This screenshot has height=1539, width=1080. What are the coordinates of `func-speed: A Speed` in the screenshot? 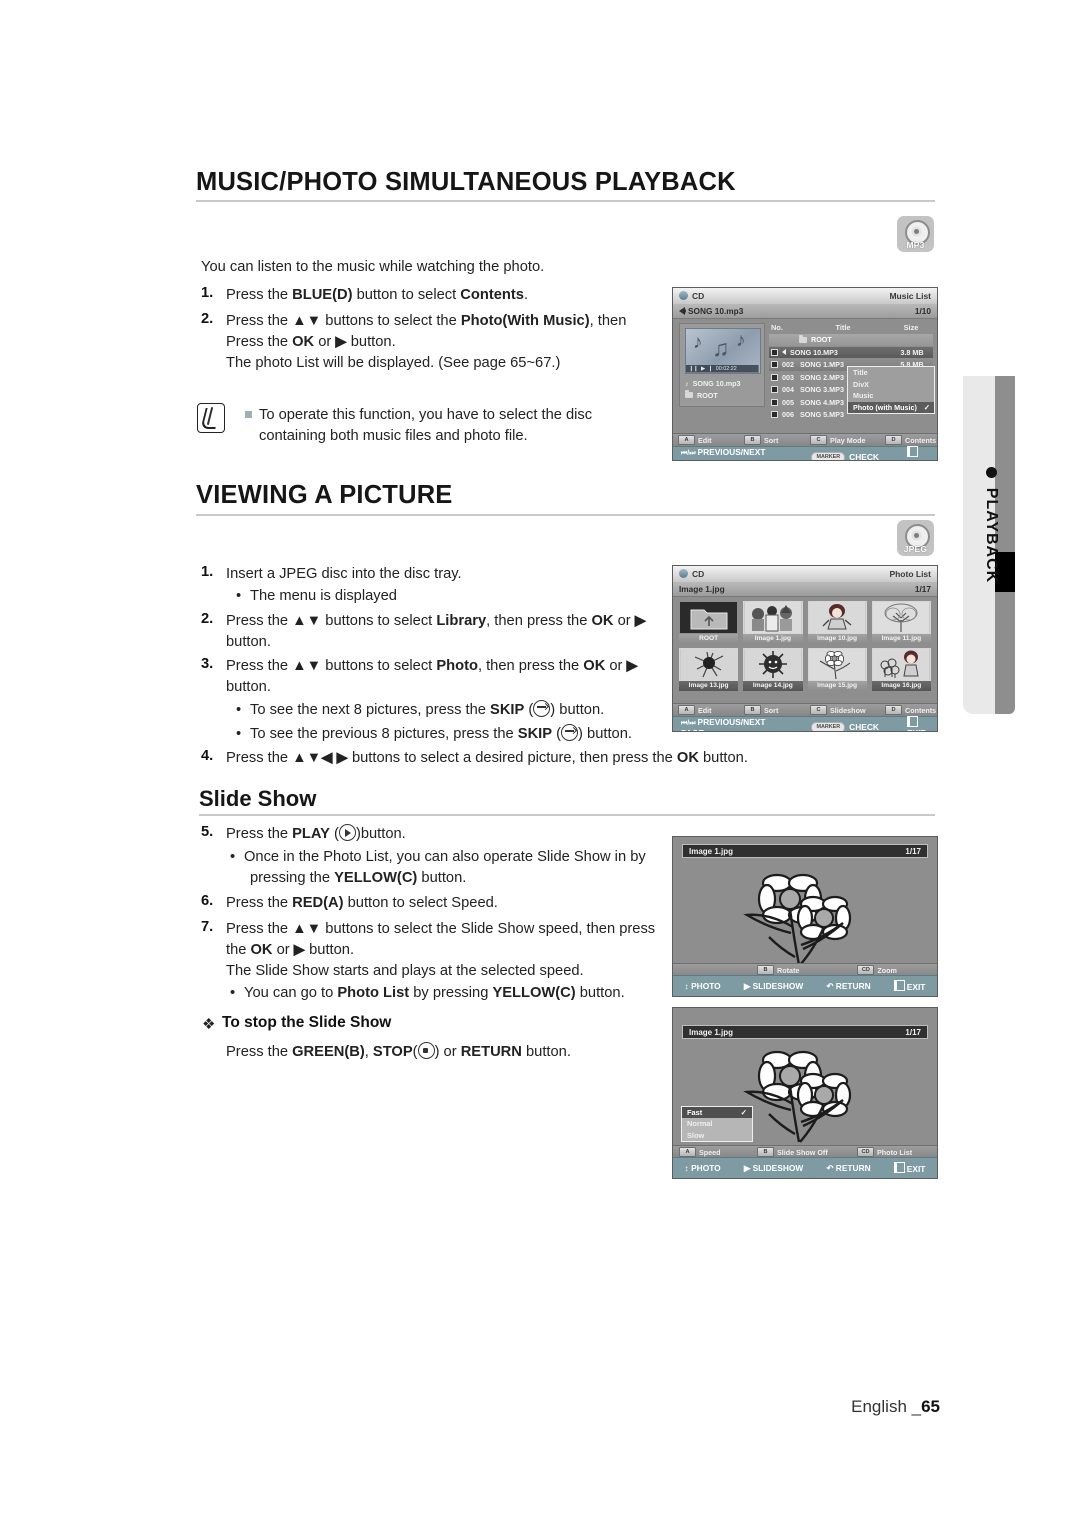 It's located at (718, 1152).